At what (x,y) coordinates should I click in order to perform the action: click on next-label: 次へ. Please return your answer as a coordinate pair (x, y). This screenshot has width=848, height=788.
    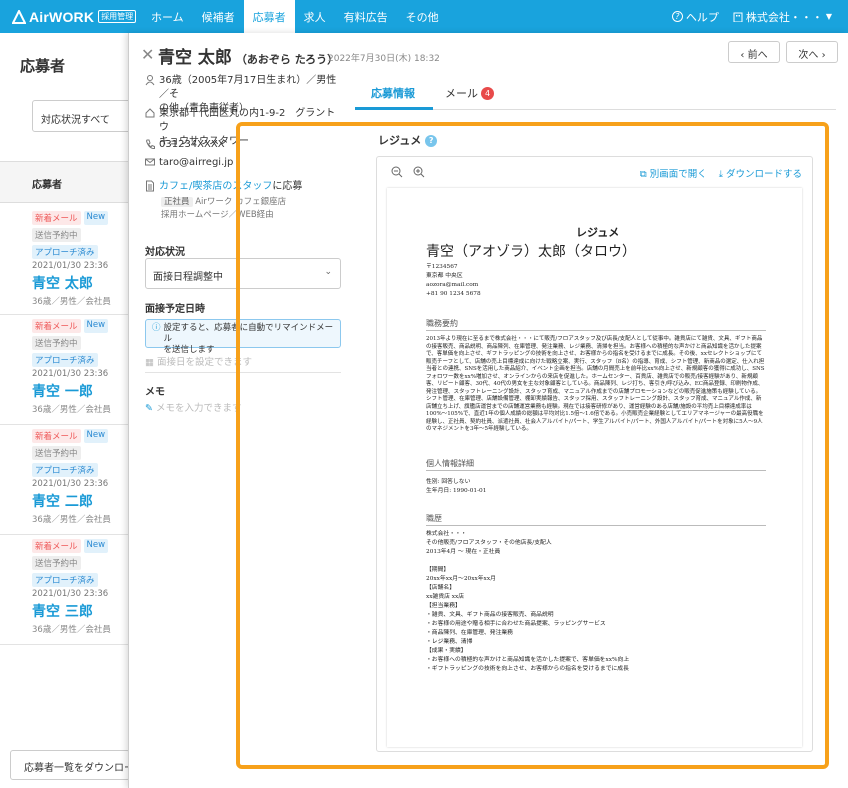
    Looking at the image, I should click on (808, 55).